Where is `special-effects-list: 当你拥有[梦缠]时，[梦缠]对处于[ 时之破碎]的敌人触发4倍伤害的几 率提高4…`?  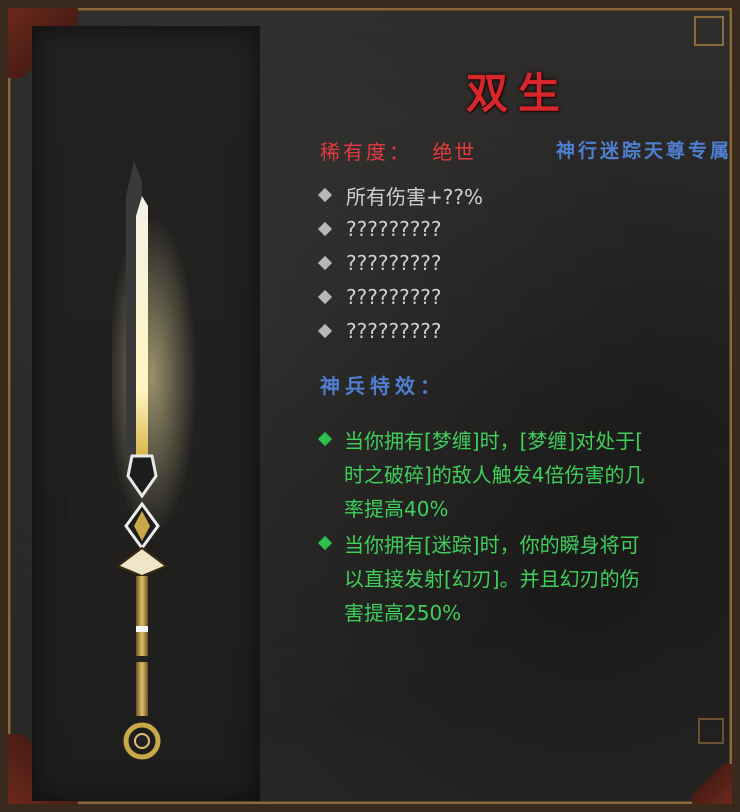 special-effects-list: 当你拥有[梦缠]时，[梦缠]对处于[ 时之破碎]的敌人触发4倍伤害的几 率提高4… is located at coordinates (516, 528).